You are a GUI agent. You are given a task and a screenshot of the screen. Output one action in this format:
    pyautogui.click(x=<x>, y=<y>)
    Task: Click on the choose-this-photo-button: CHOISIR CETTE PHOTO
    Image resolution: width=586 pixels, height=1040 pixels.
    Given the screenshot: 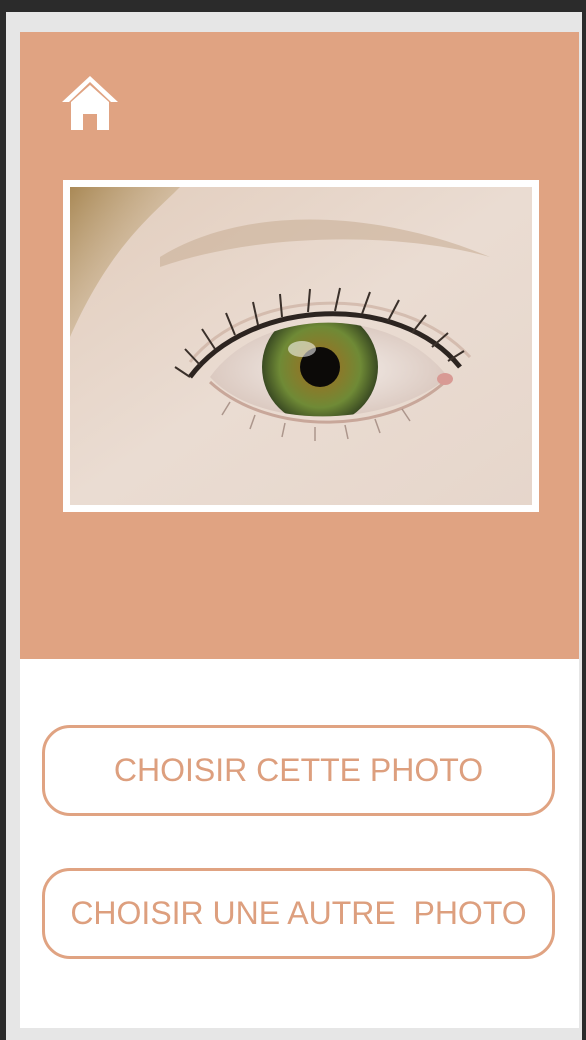 What is the action you would take?
    pyautogui.click(x=298, y=770)
    